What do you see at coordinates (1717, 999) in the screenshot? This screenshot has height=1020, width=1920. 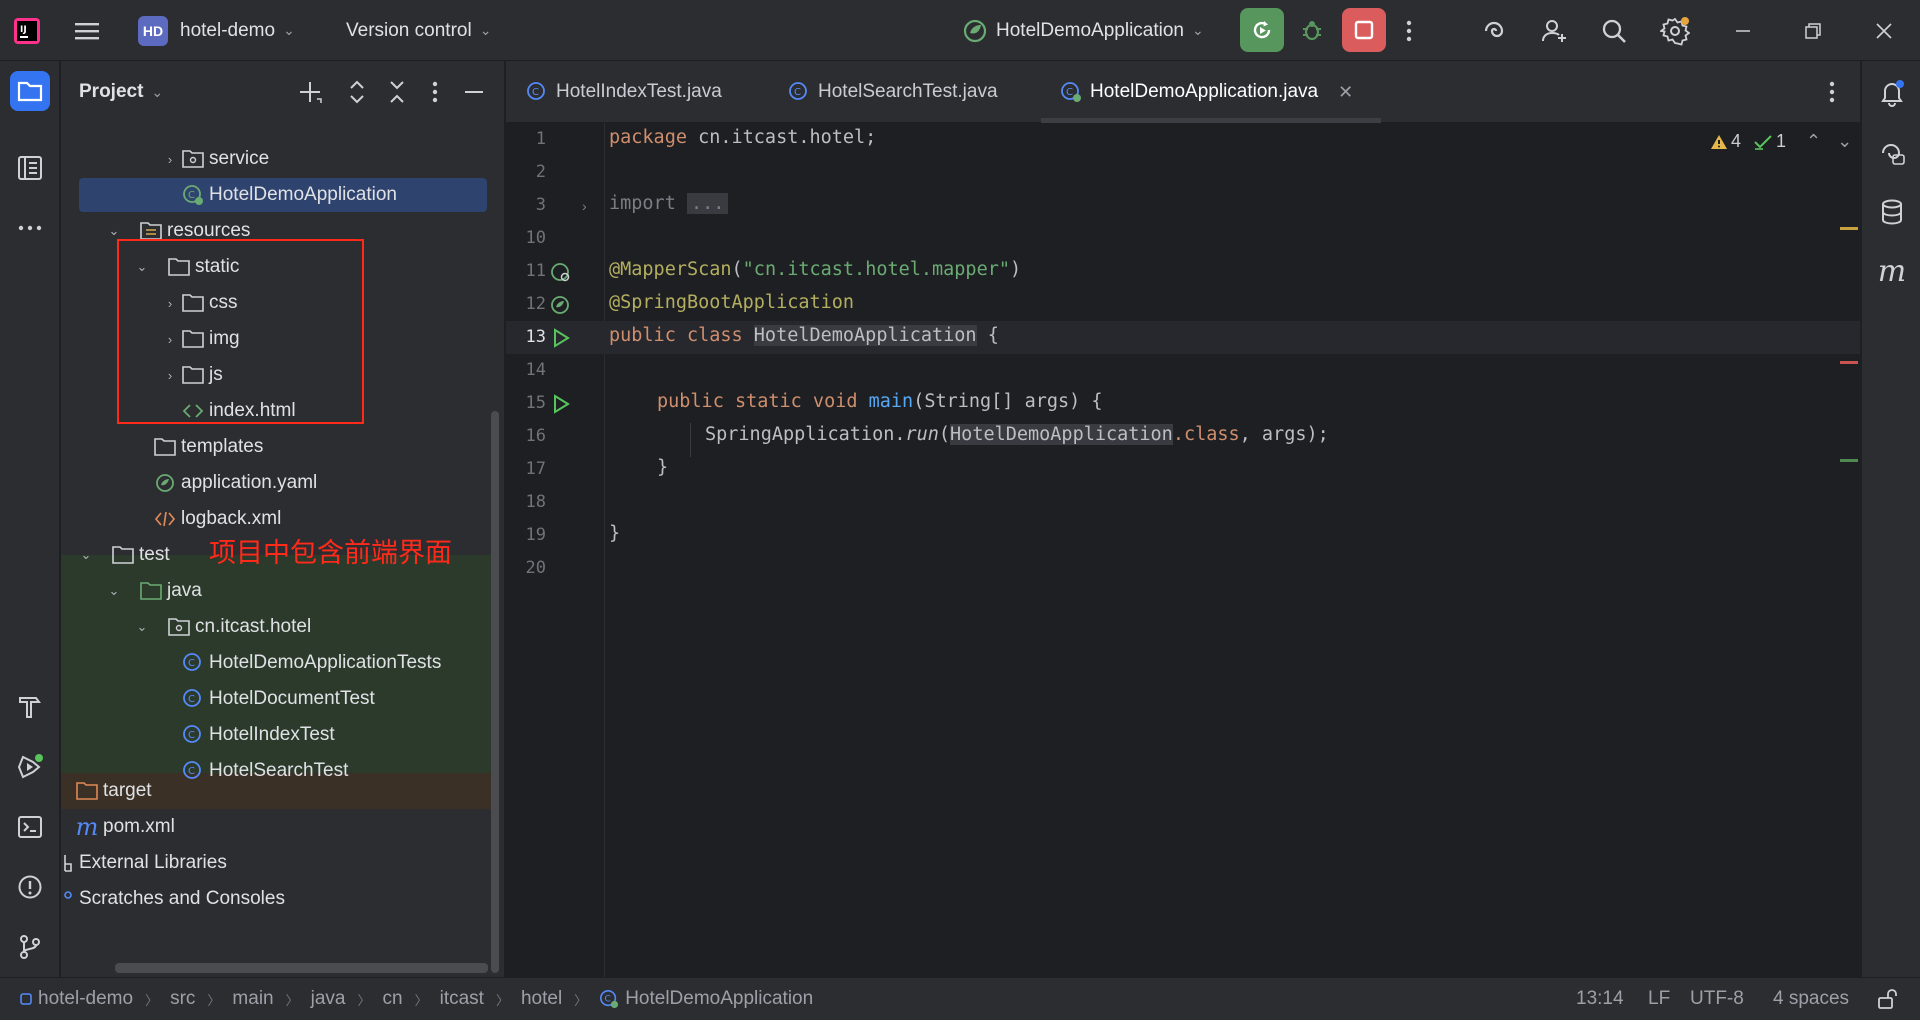 I see `file-encoding: UTF-8` at bounding box center [1717, 999].